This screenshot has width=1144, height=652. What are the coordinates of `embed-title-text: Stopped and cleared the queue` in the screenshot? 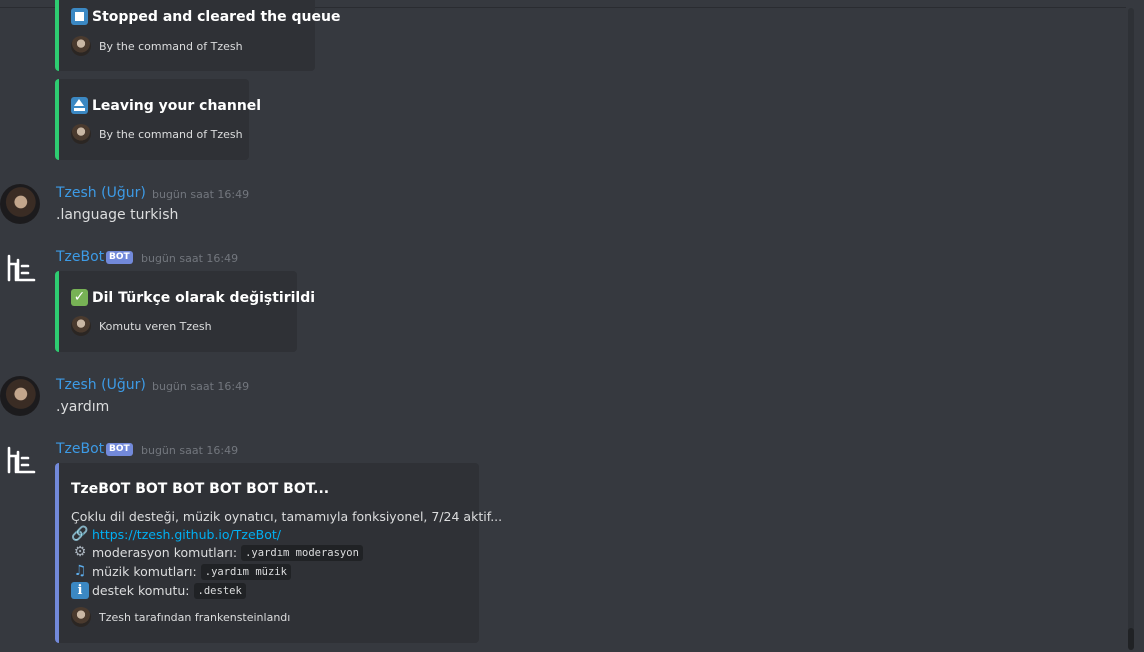 It's located at (216, 16).